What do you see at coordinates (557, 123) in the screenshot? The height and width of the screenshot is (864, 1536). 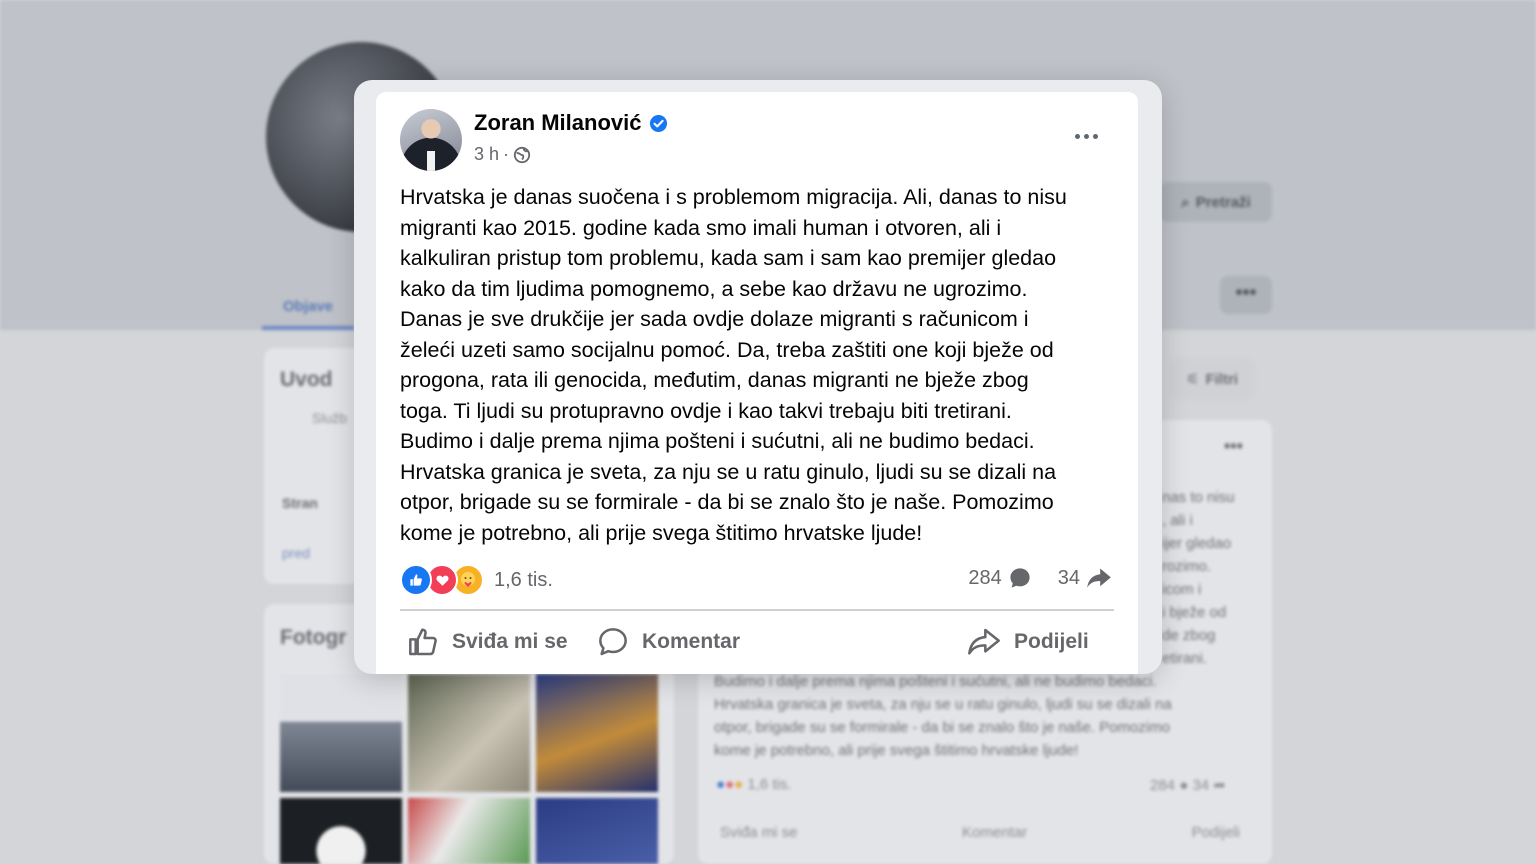 I see `author-name: Zoran Milanović` at bounding box center [557, 123].